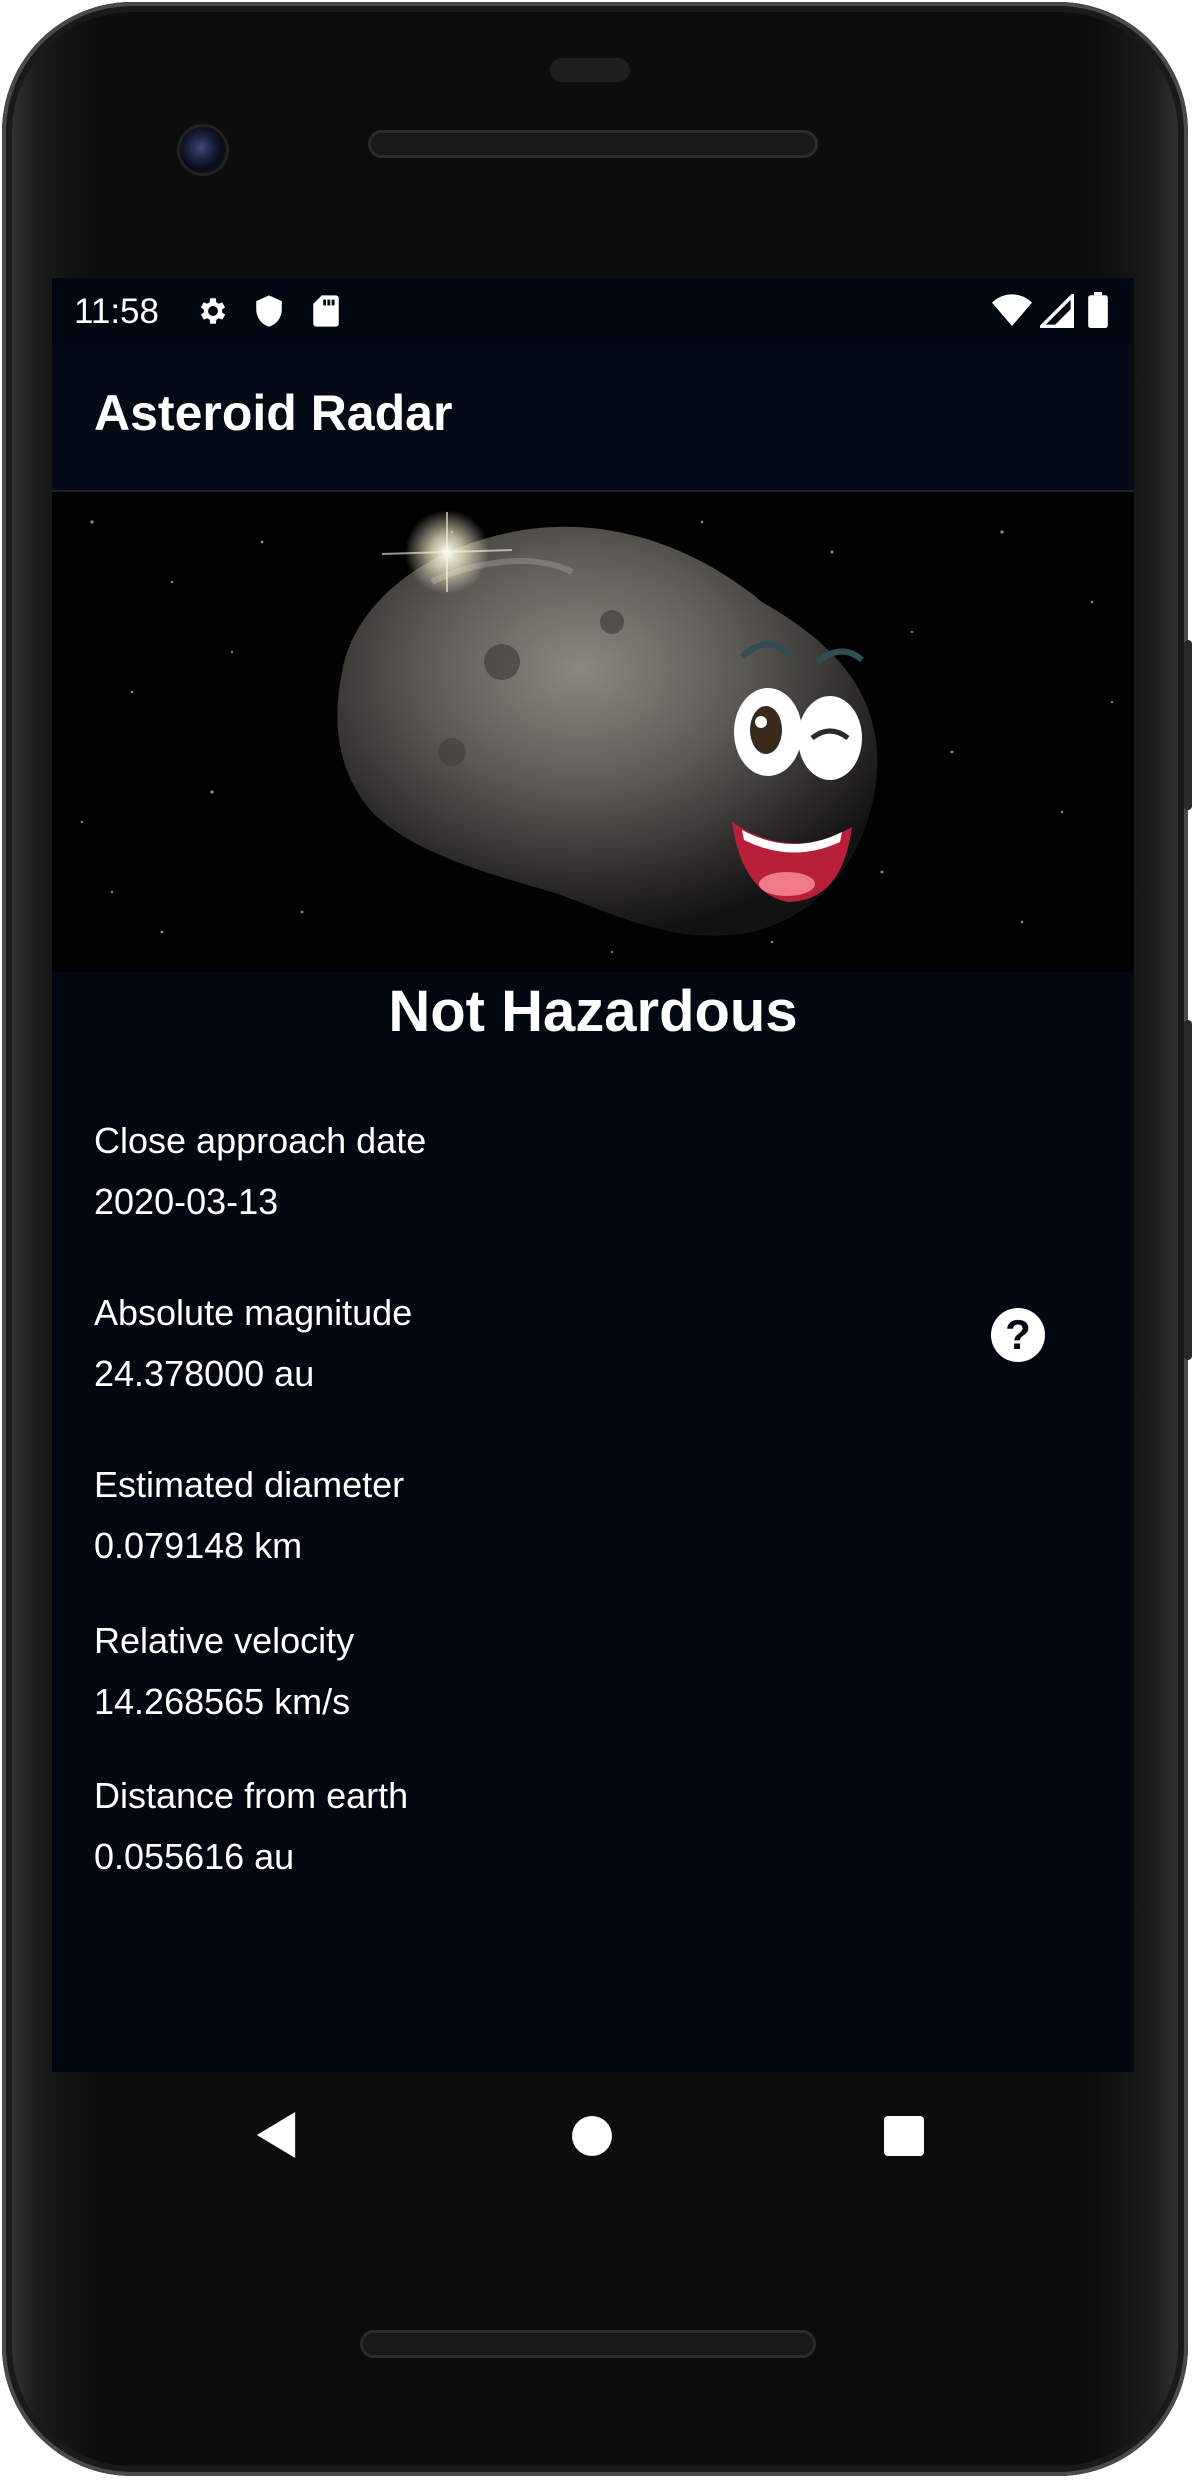 This screenshot has width=1194, height=2480. What do you see at coordinates (1098, 314) in the screenshot?
I see `battery-icon` at bounding box center [1098, 314].